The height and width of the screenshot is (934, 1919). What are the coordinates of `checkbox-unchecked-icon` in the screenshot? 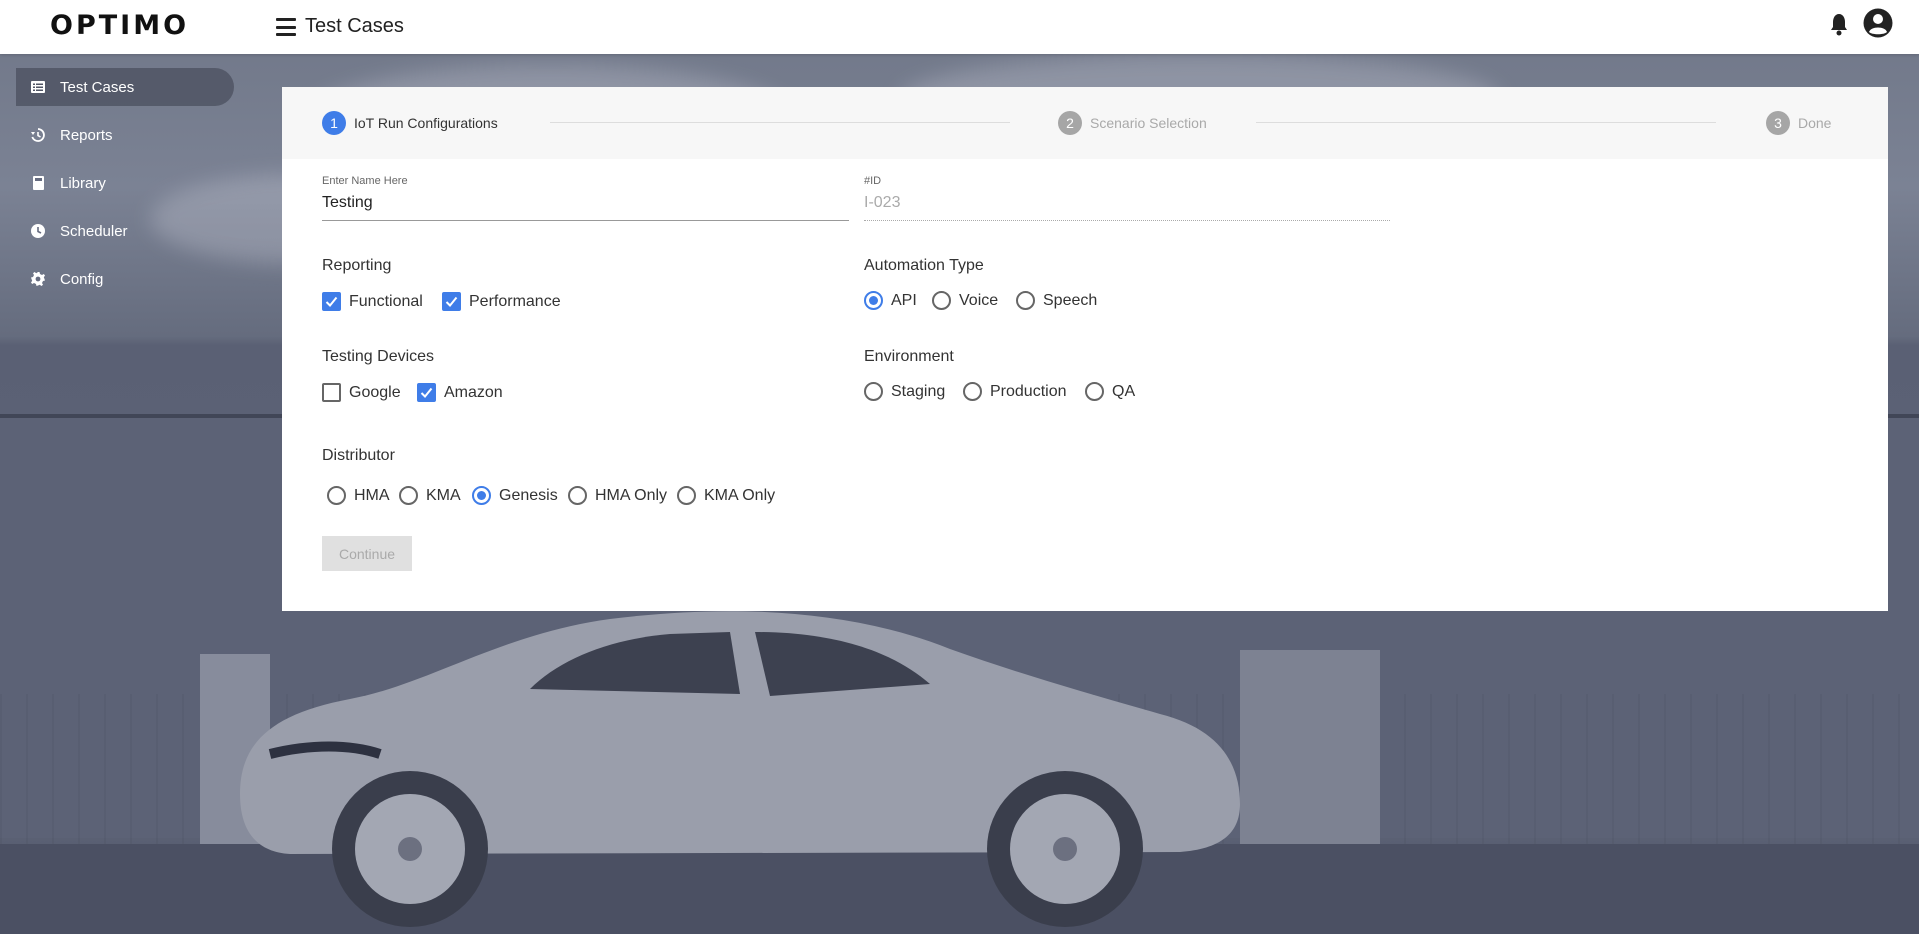 It's located at (331, 392).